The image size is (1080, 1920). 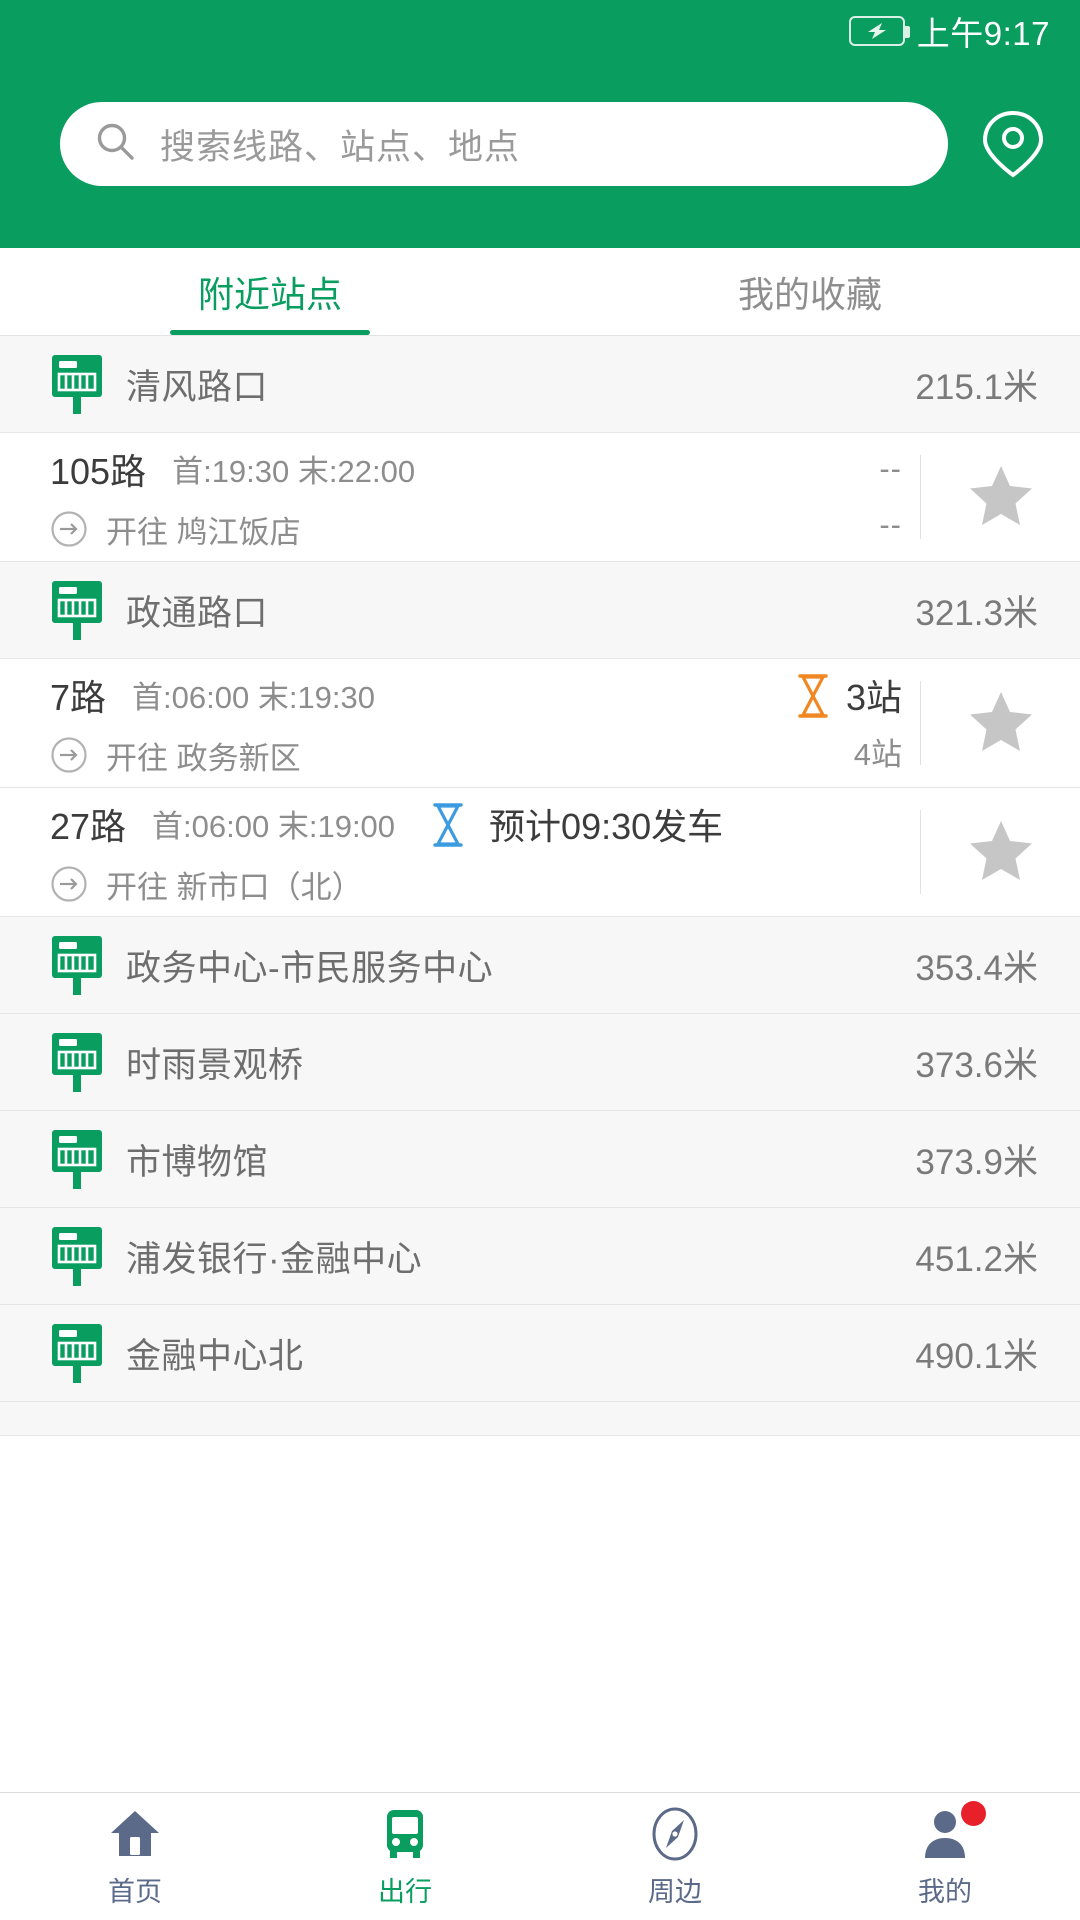 I want to click on station-row: 政务中心-市民服务中心 353.4米, so click(x=540, y=965).